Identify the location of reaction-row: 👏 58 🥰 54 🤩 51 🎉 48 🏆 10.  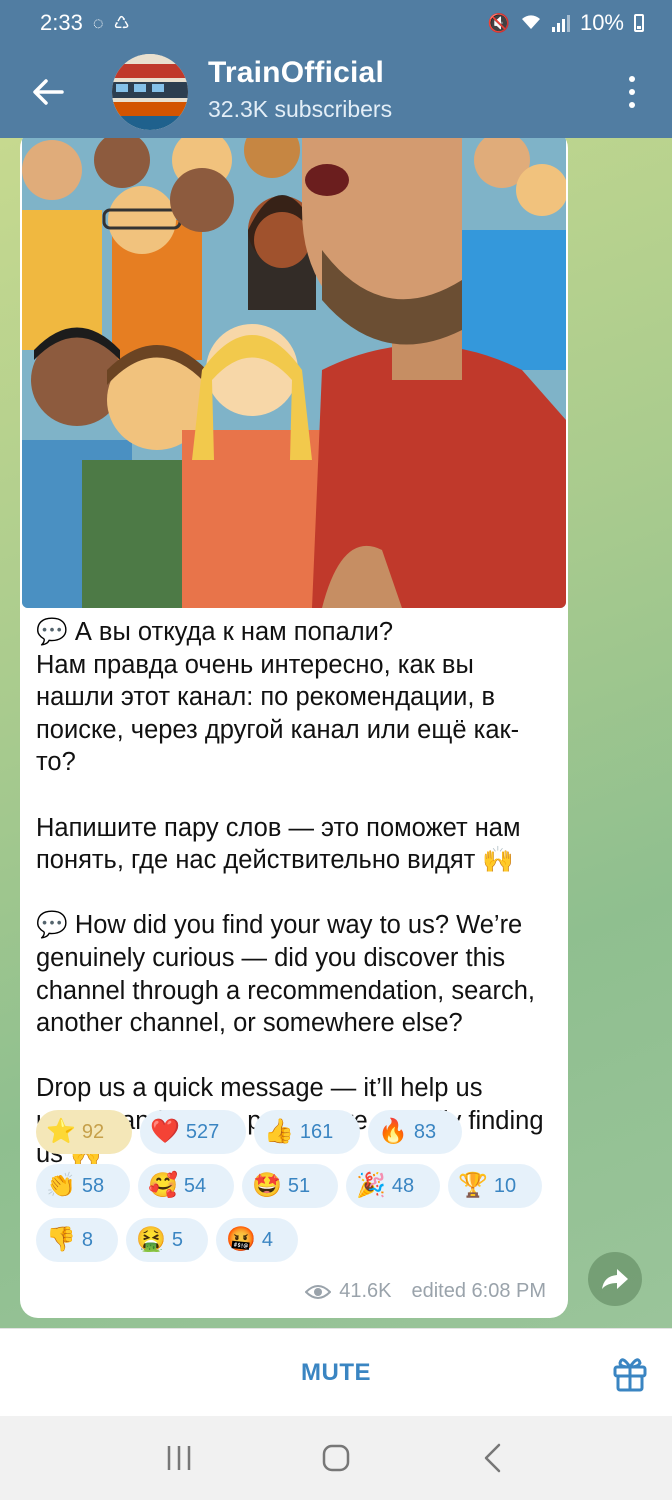
(296, 1186).